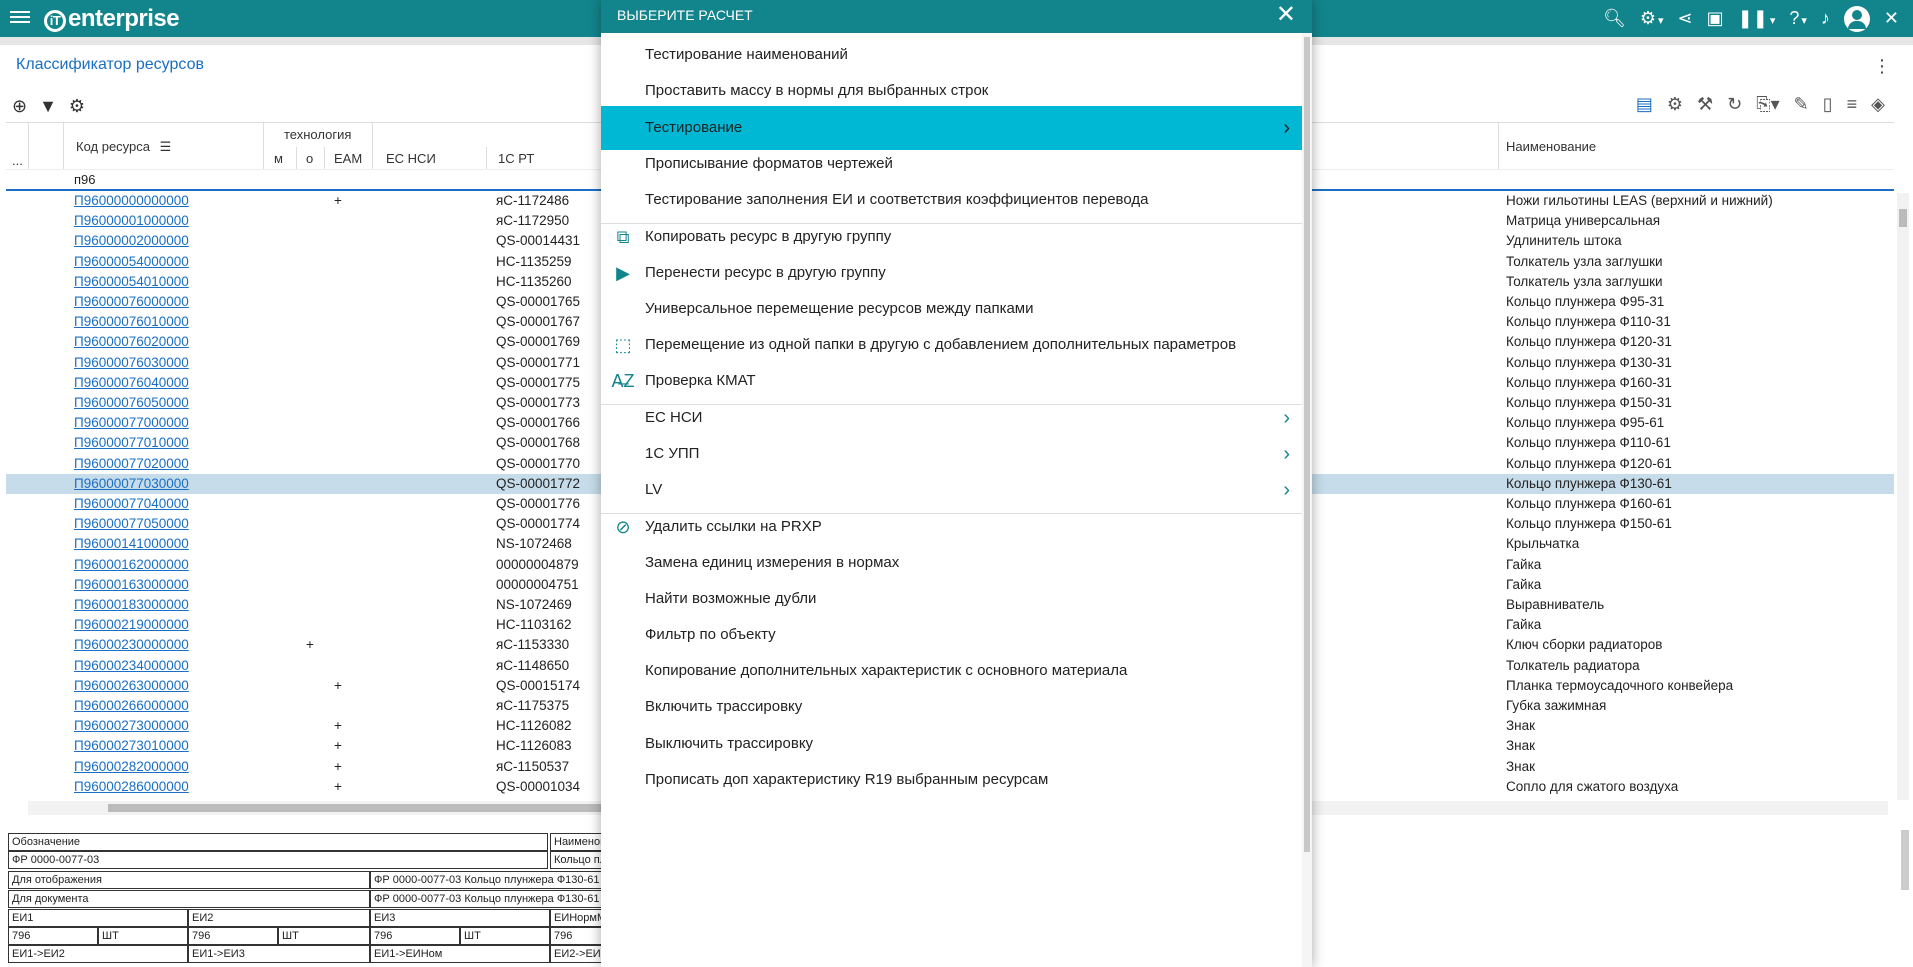  I want to click on column-group-technology: технология, so click(318, 134).